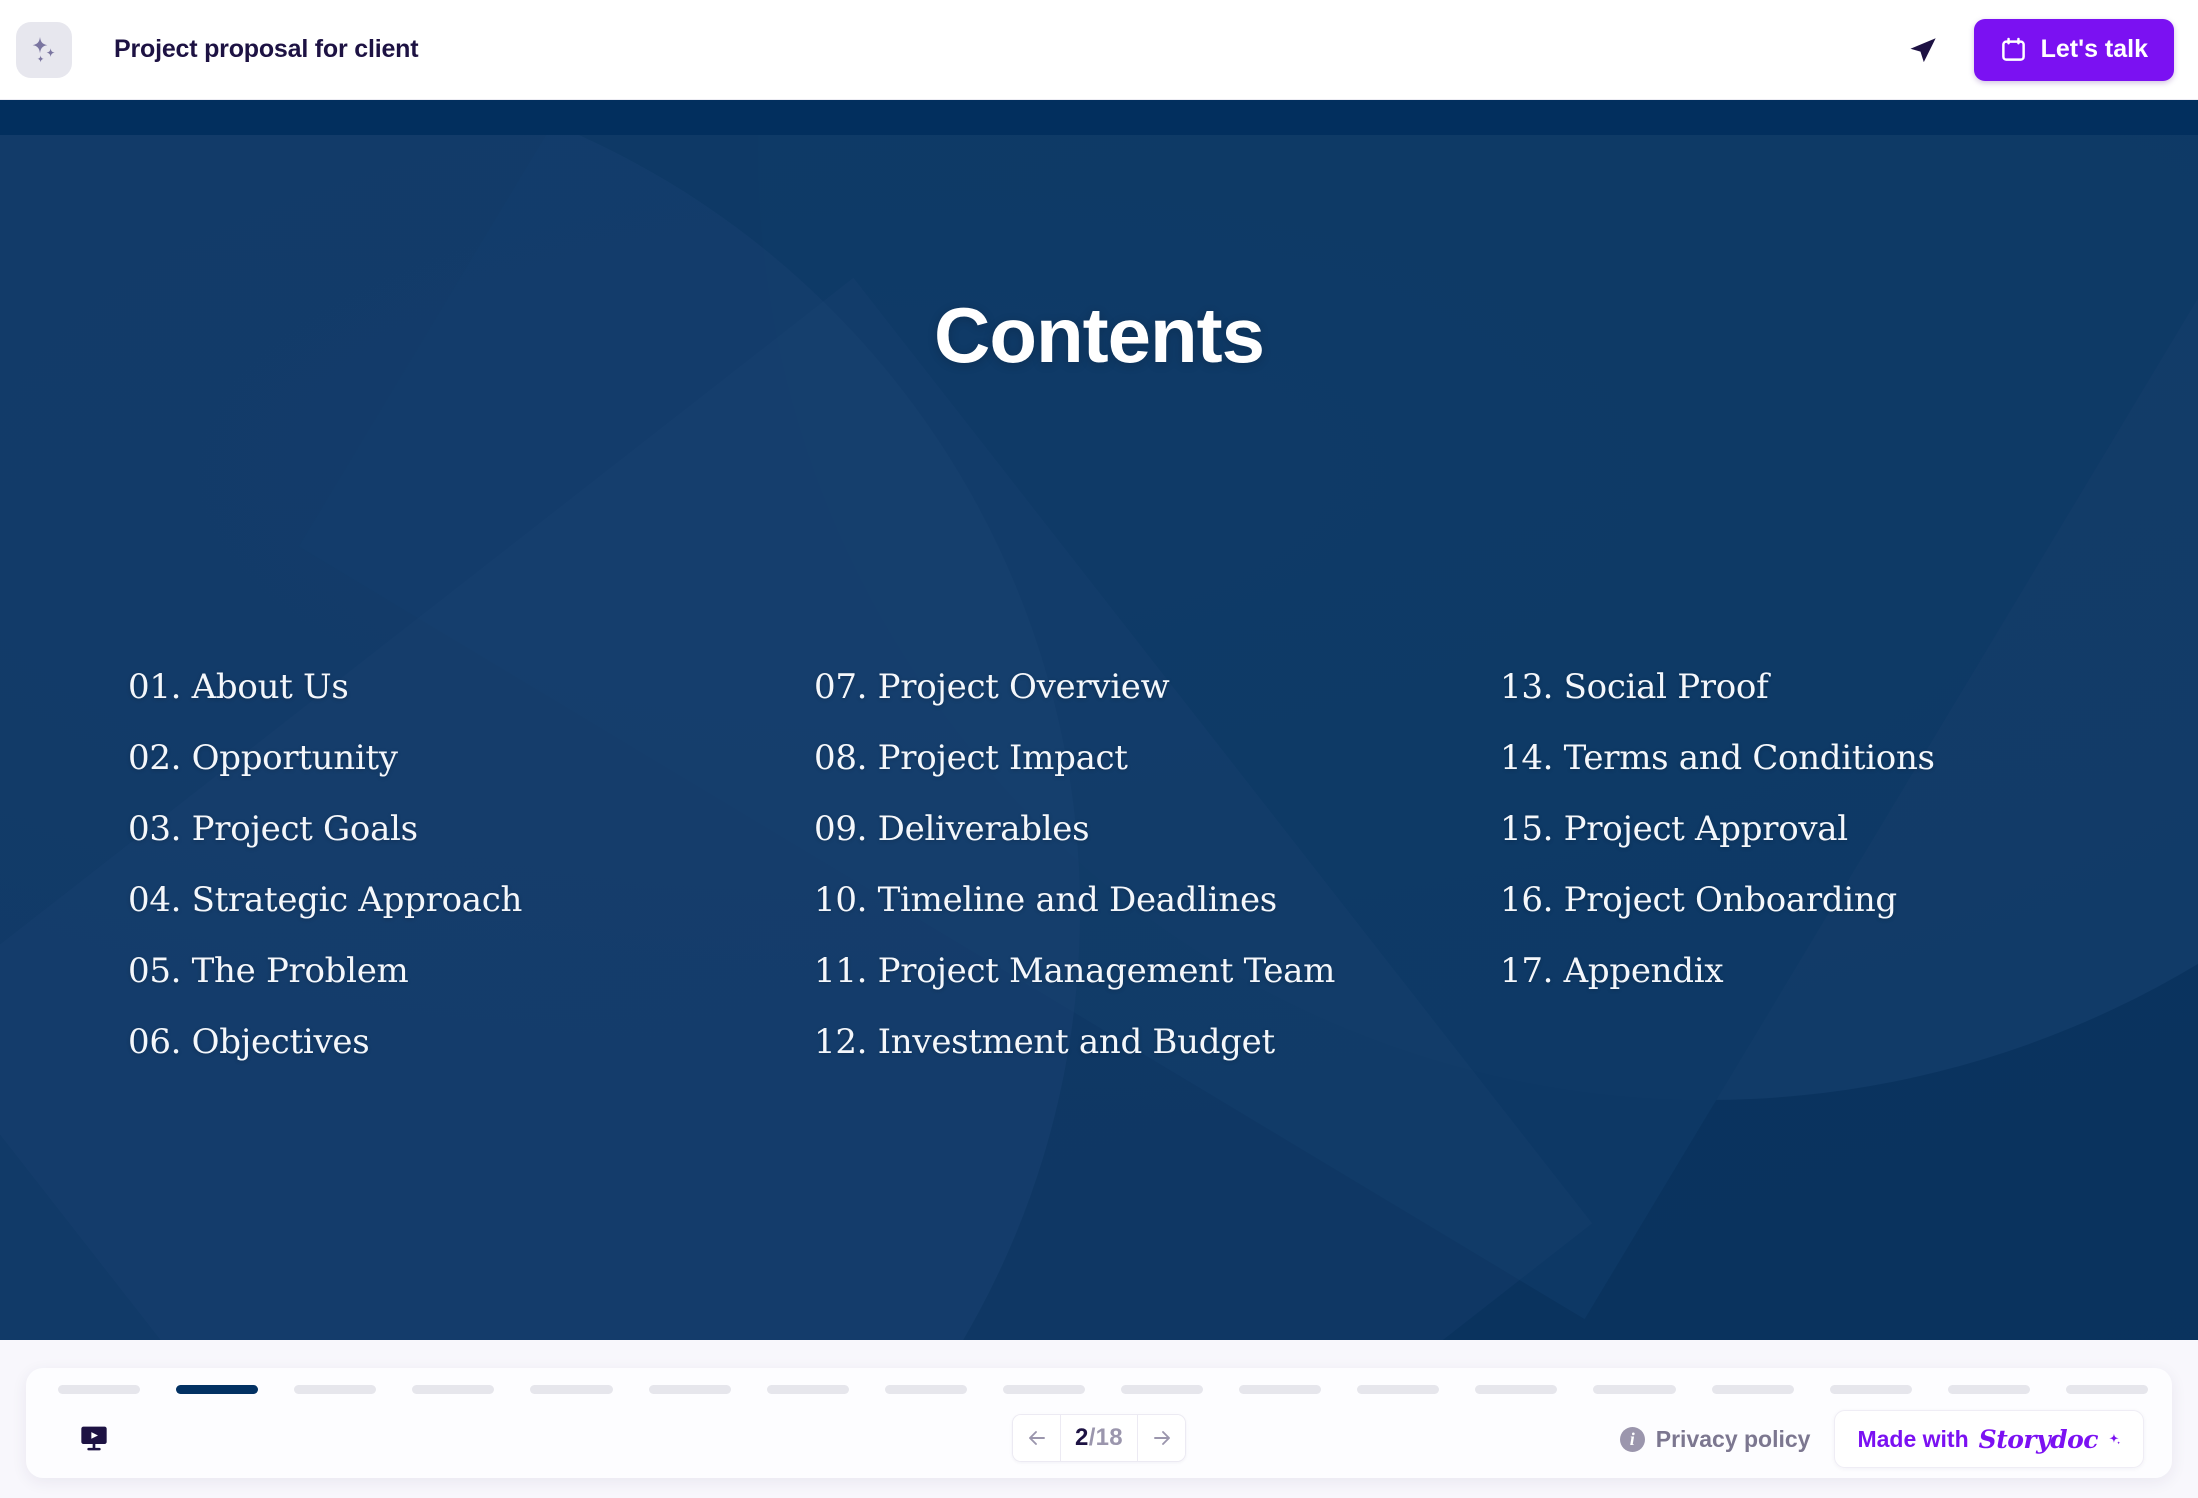 This screenshot has height=1498, width=2198. Describe the element at coordinates (1157, 971) in the screenshot. I see `list-item: 11. Project Management Team` at that location.